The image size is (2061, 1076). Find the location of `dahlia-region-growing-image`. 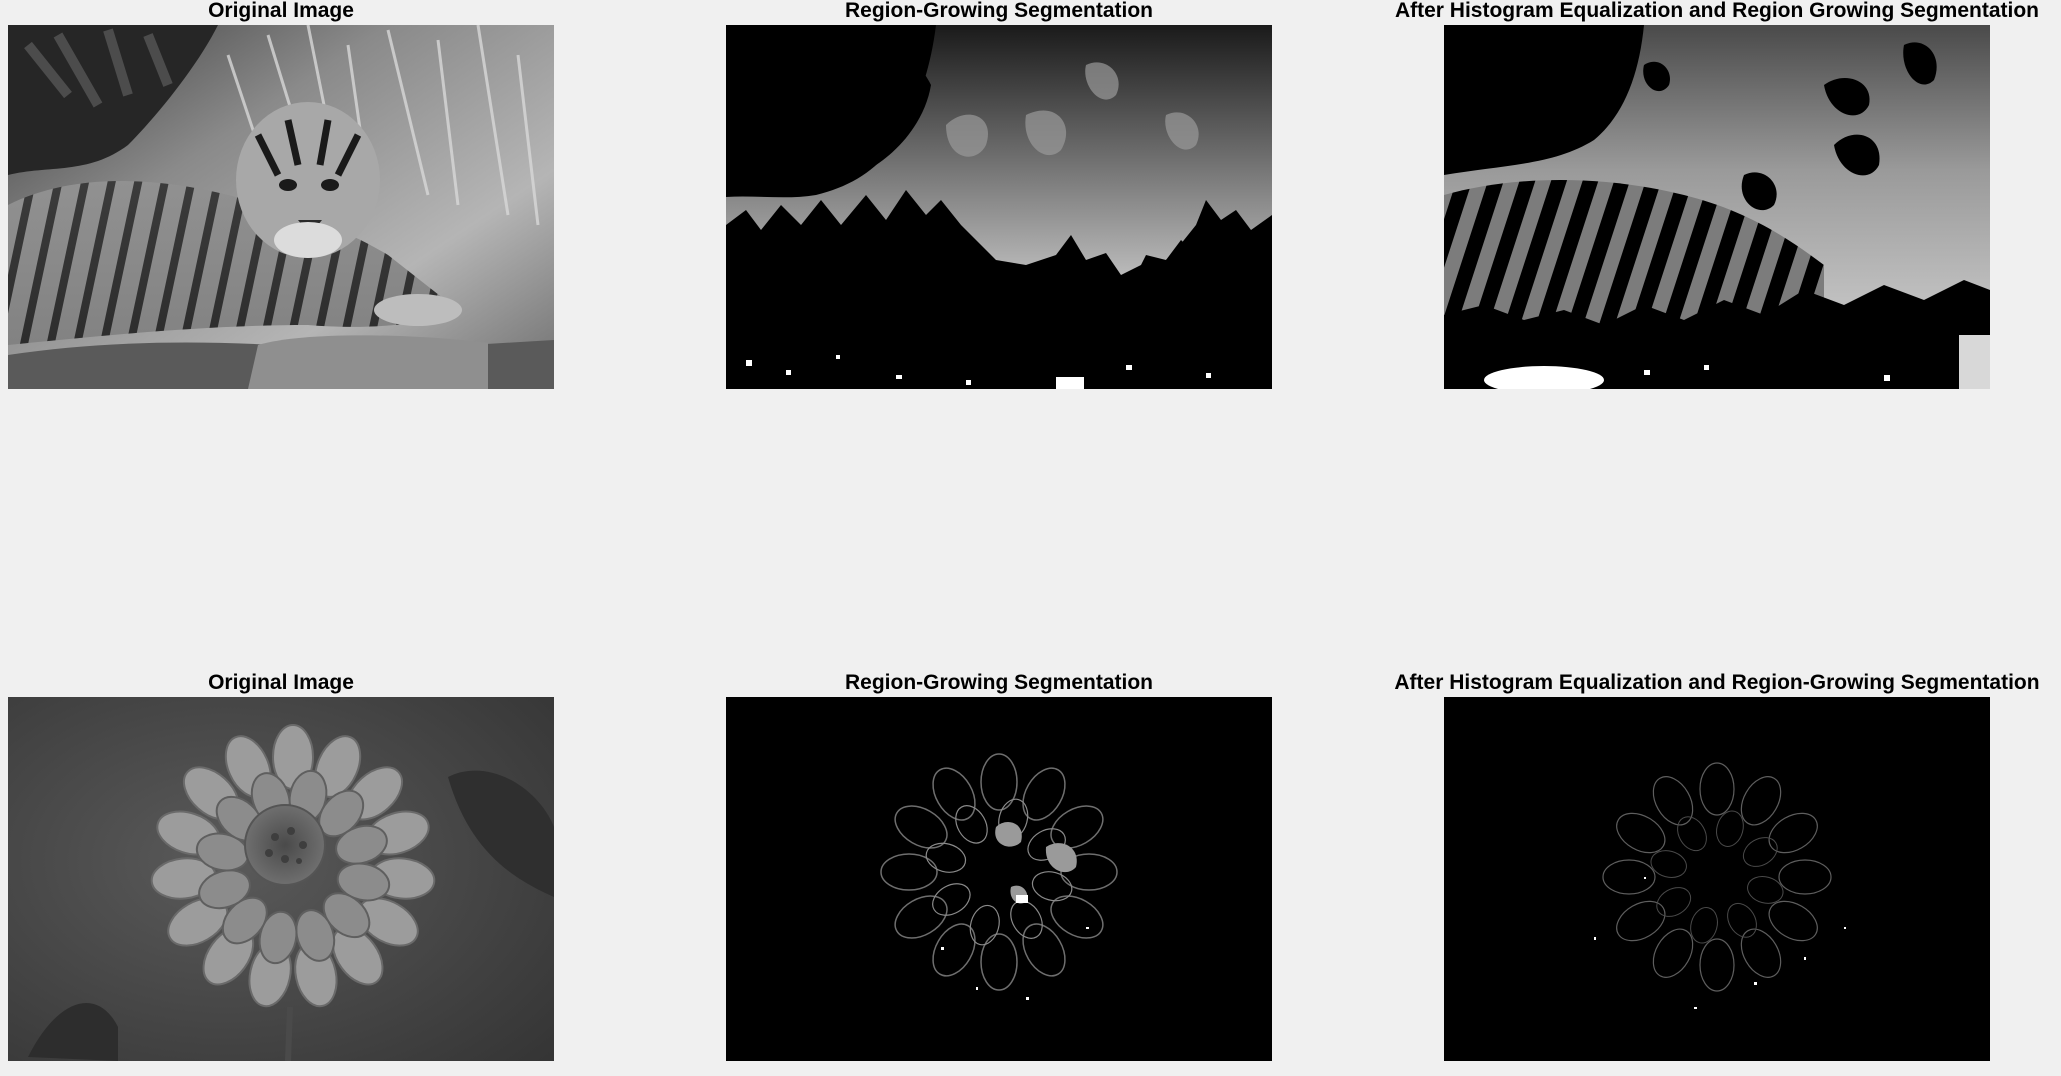

dahlia-region-growing-image is located at coordinates (999, 879).